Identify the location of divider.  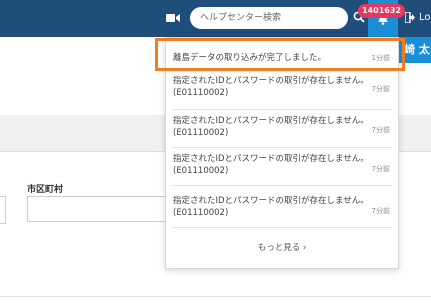
(215, 296).